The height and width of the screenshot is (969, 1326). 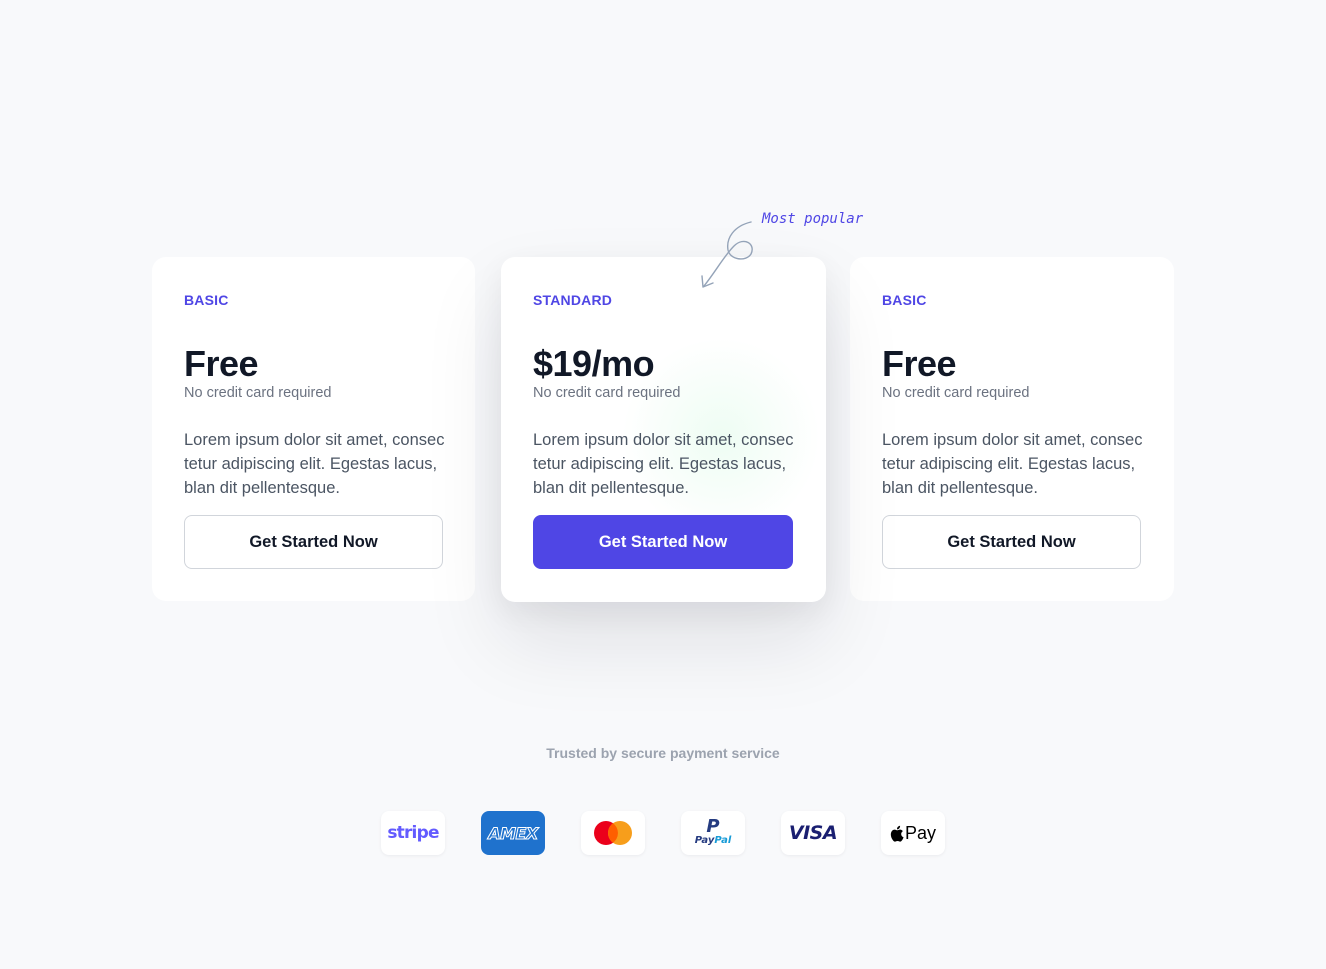 I want to click on amex-logo: AMEX, so click(x=513, y=833).